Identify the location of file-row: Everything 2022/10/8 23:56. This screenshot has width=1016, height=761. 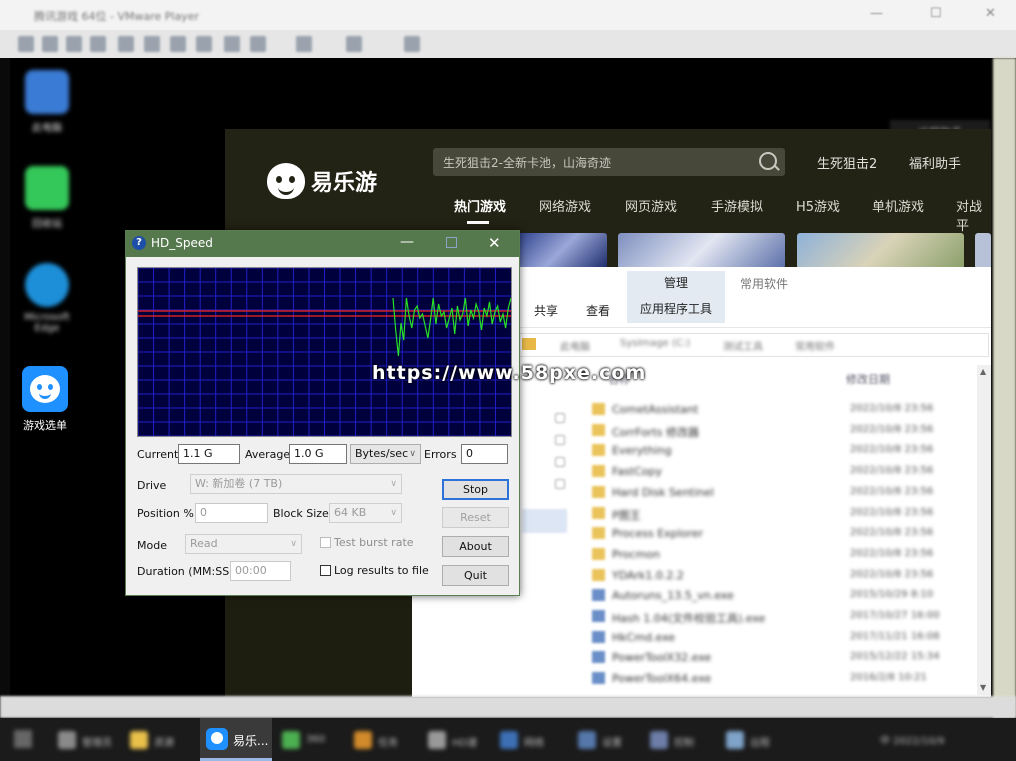
(782, 451).